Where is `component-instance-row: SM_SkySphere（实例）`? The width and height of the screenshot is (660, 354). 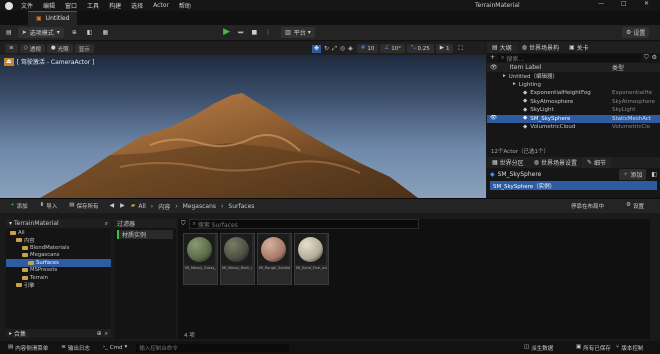 component-instance-row: SM_SkySphere（实例） is located at coordinates (573, 185).